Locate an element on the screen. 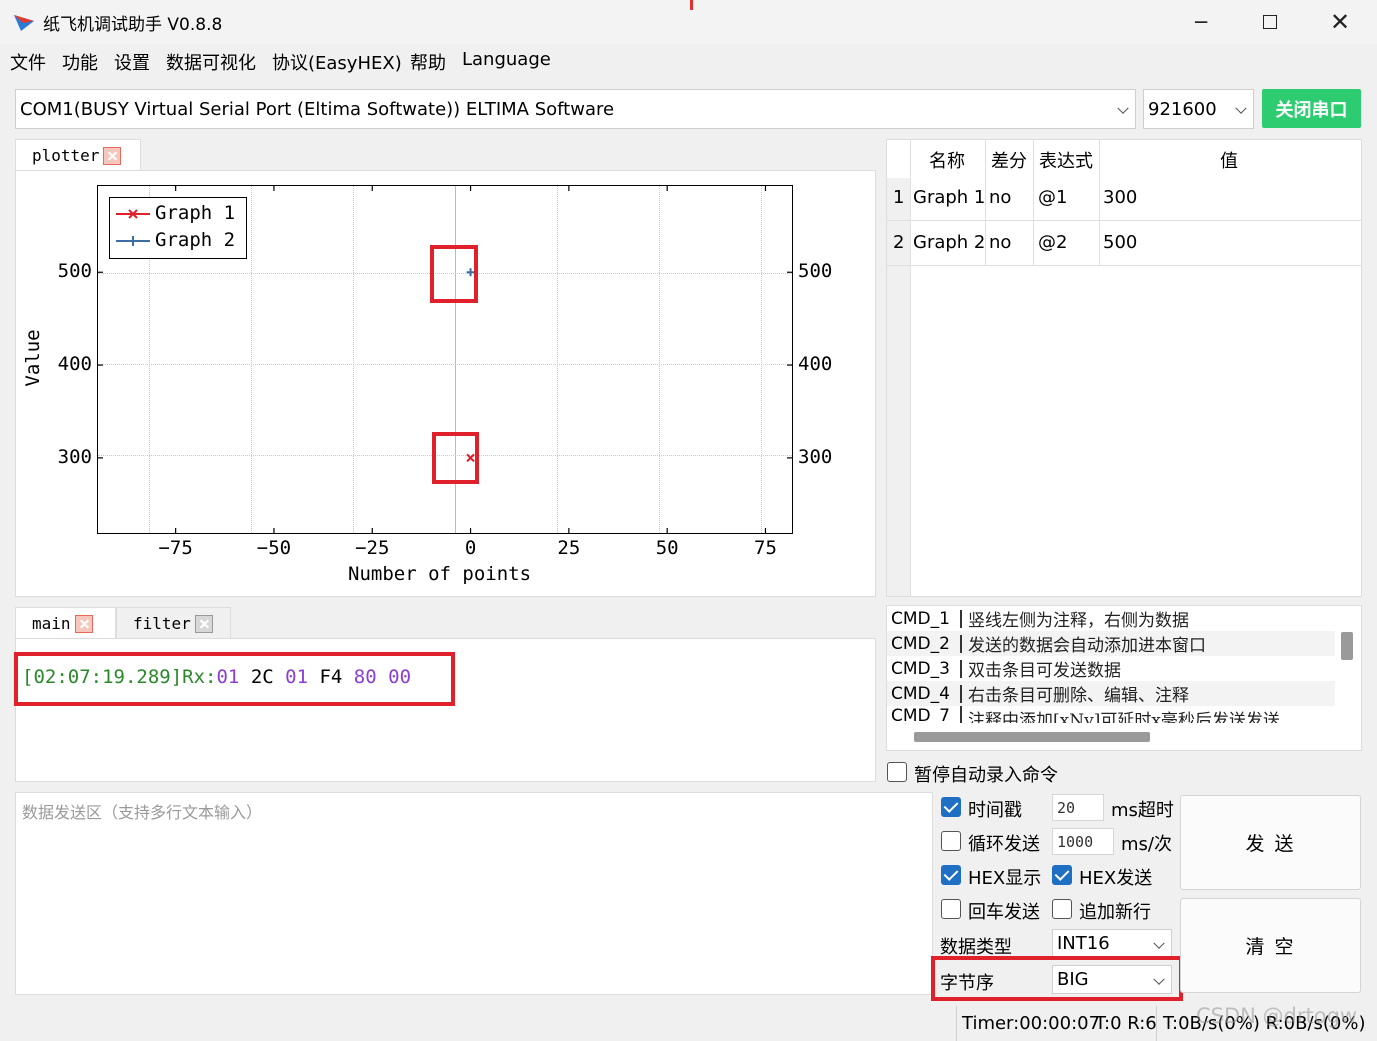 Image resolution: width=1377 pixels, height=1041 pixels. command-item: CMD_1 竖线左侧为注释，右侧为数据 is located at coordinates (1111, 619).